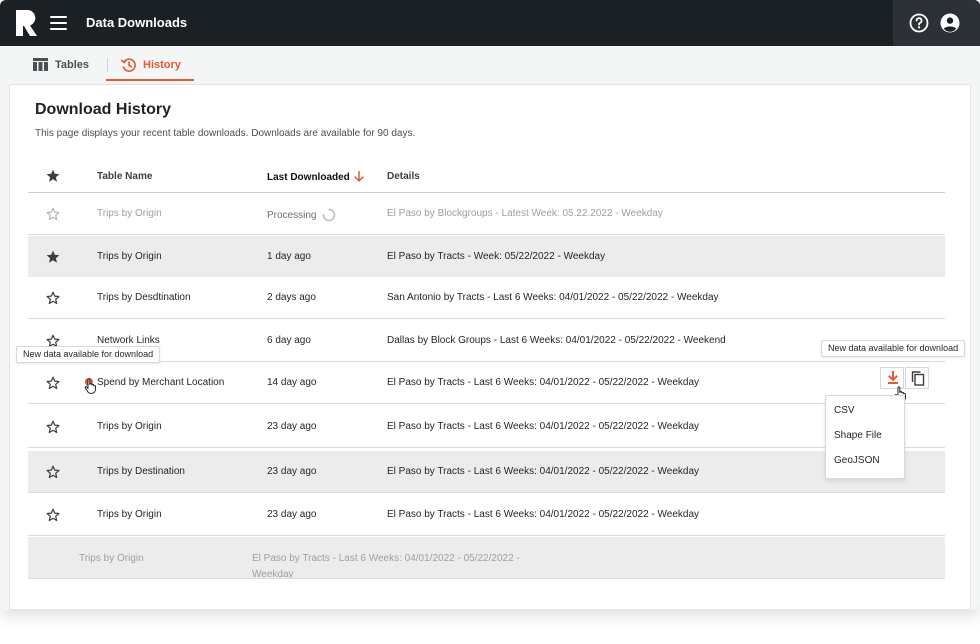  I want to click on history-icon, so click(128, 65).